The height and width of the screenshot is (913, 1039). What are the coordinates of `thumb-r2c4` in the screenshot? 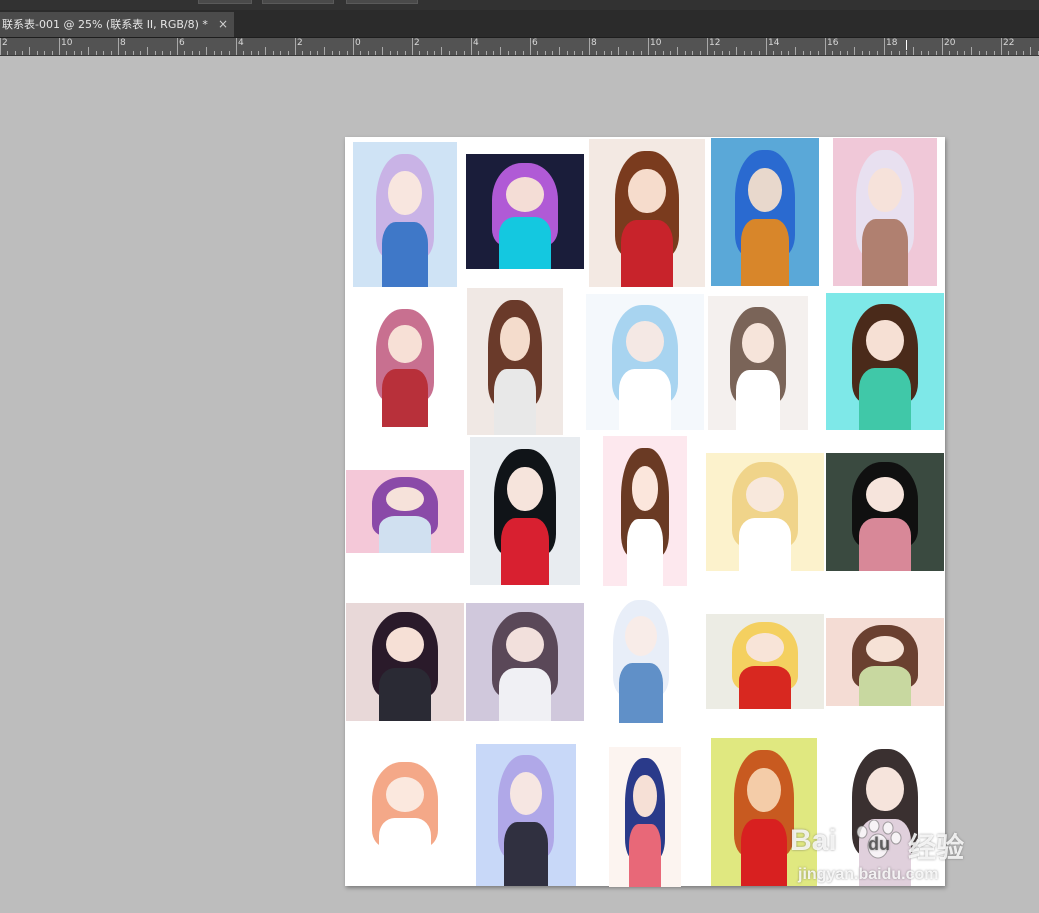 It's located at (758, 363).